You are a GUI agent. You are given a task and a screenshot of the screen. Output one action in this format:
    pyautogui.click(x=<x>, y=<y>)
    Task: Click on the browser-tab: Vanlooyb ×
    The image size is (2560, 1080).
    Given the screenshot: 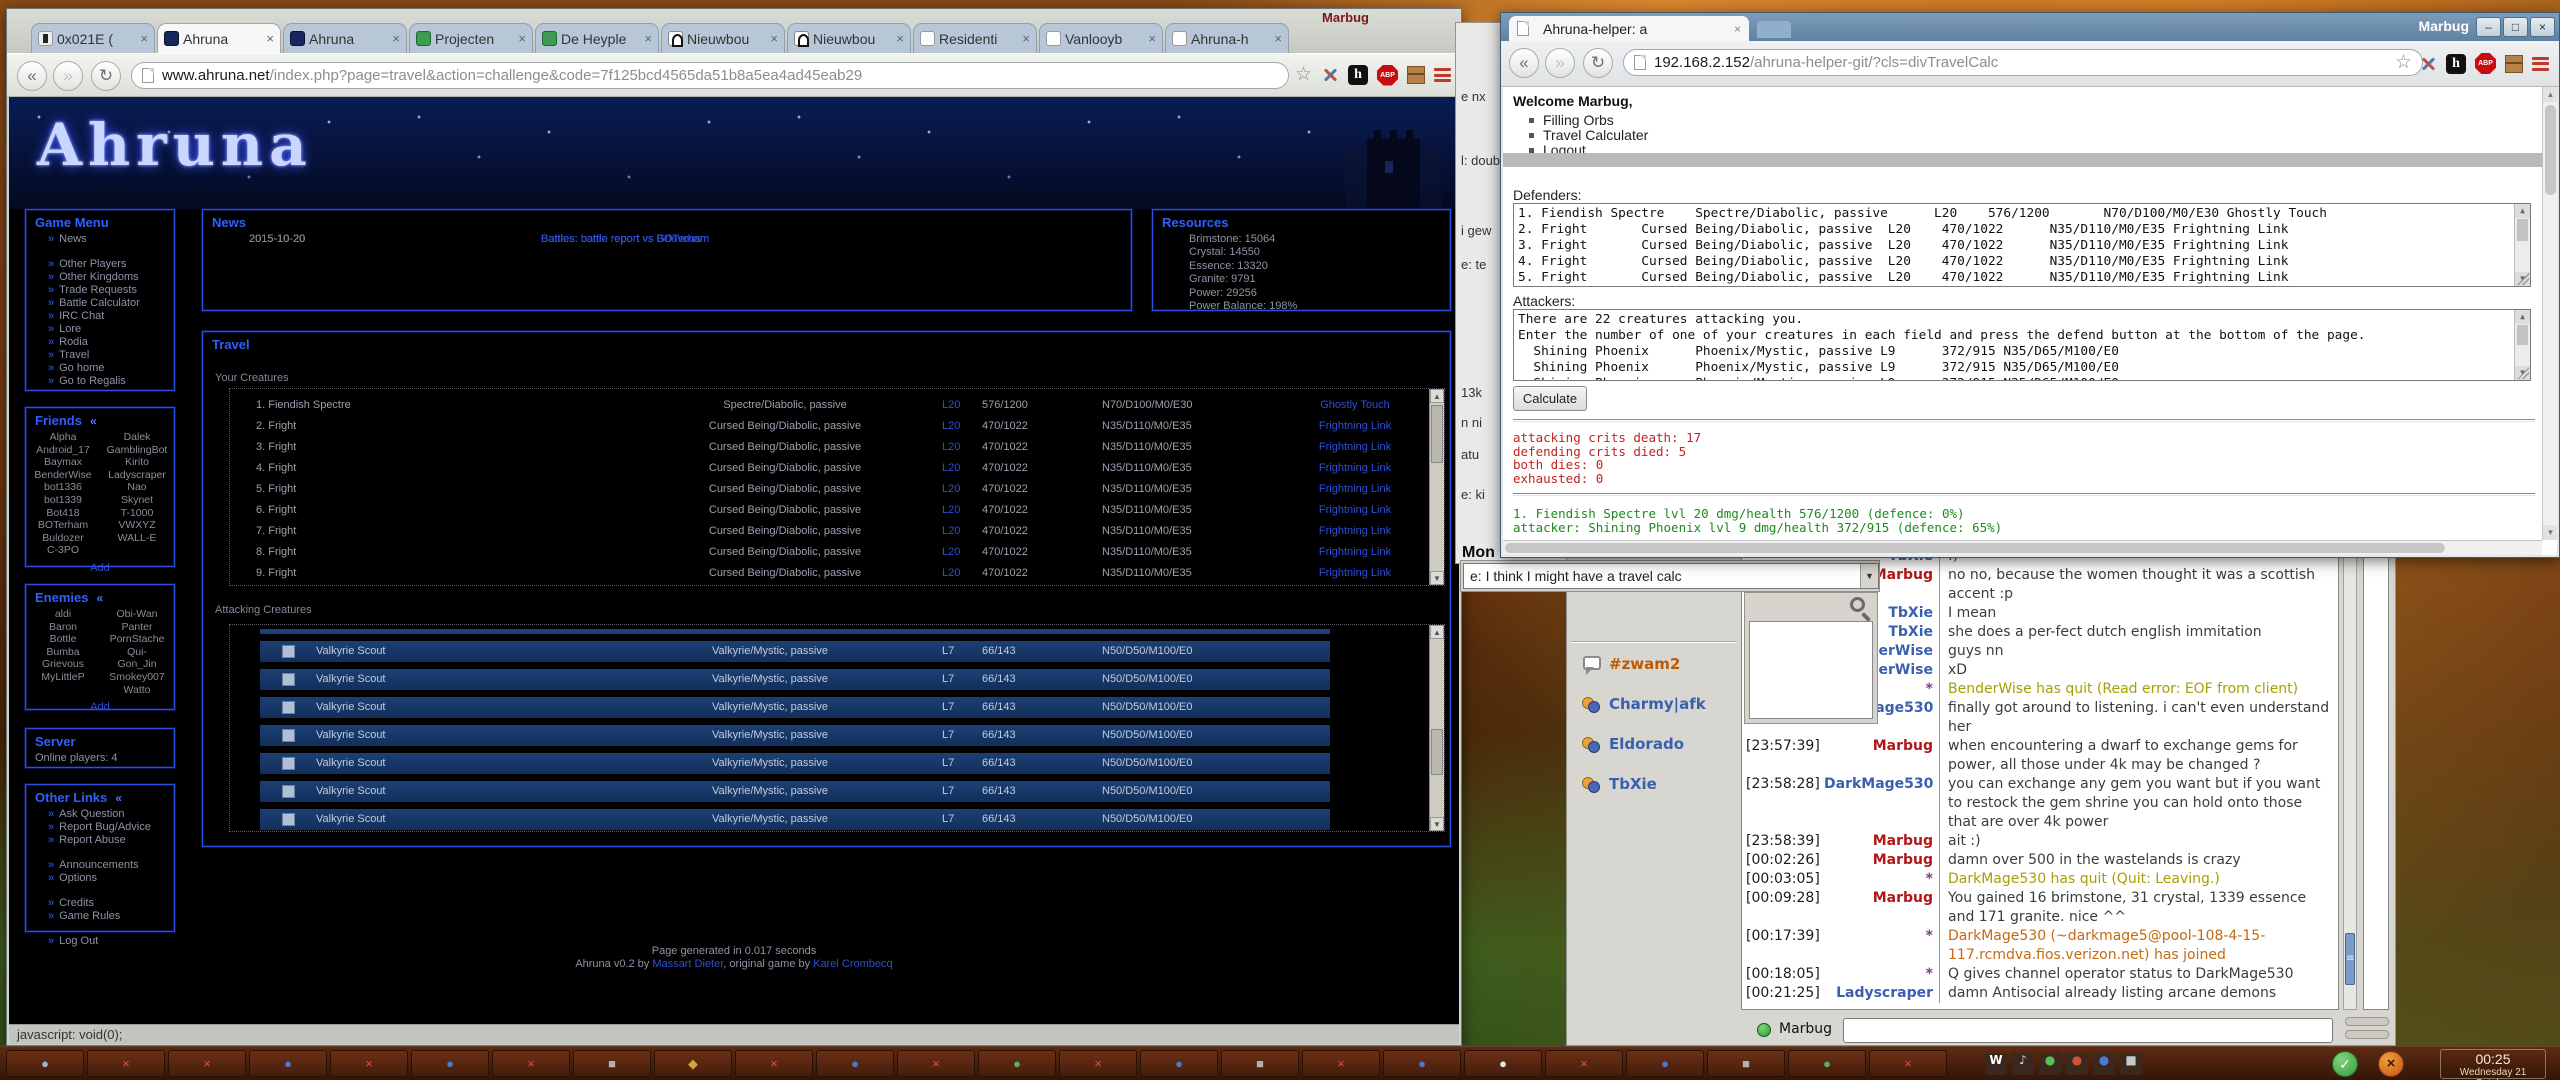 What is the action you would take?
    pyautogui.click(x=1101, y=38)
    